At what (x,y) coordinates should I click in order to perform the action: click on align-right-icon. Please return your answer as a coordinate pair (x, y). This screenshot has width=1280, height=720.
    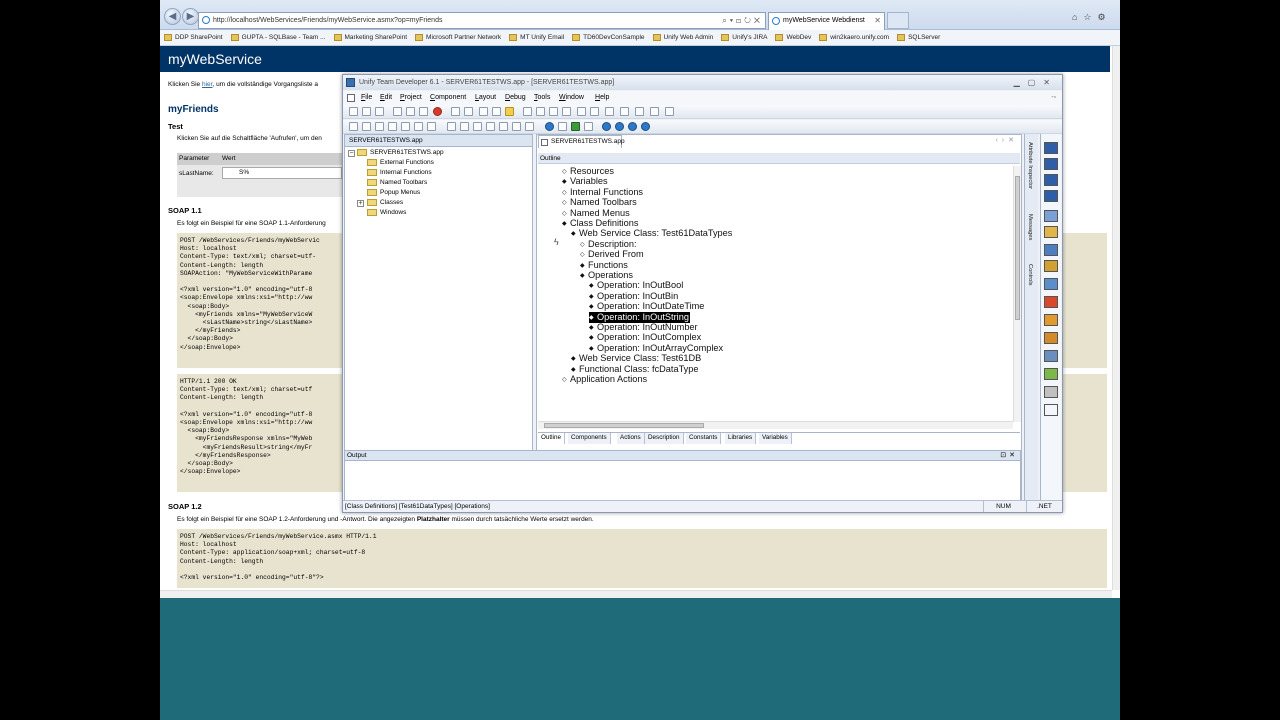
    Looking at the image, I should click on (540, 111).